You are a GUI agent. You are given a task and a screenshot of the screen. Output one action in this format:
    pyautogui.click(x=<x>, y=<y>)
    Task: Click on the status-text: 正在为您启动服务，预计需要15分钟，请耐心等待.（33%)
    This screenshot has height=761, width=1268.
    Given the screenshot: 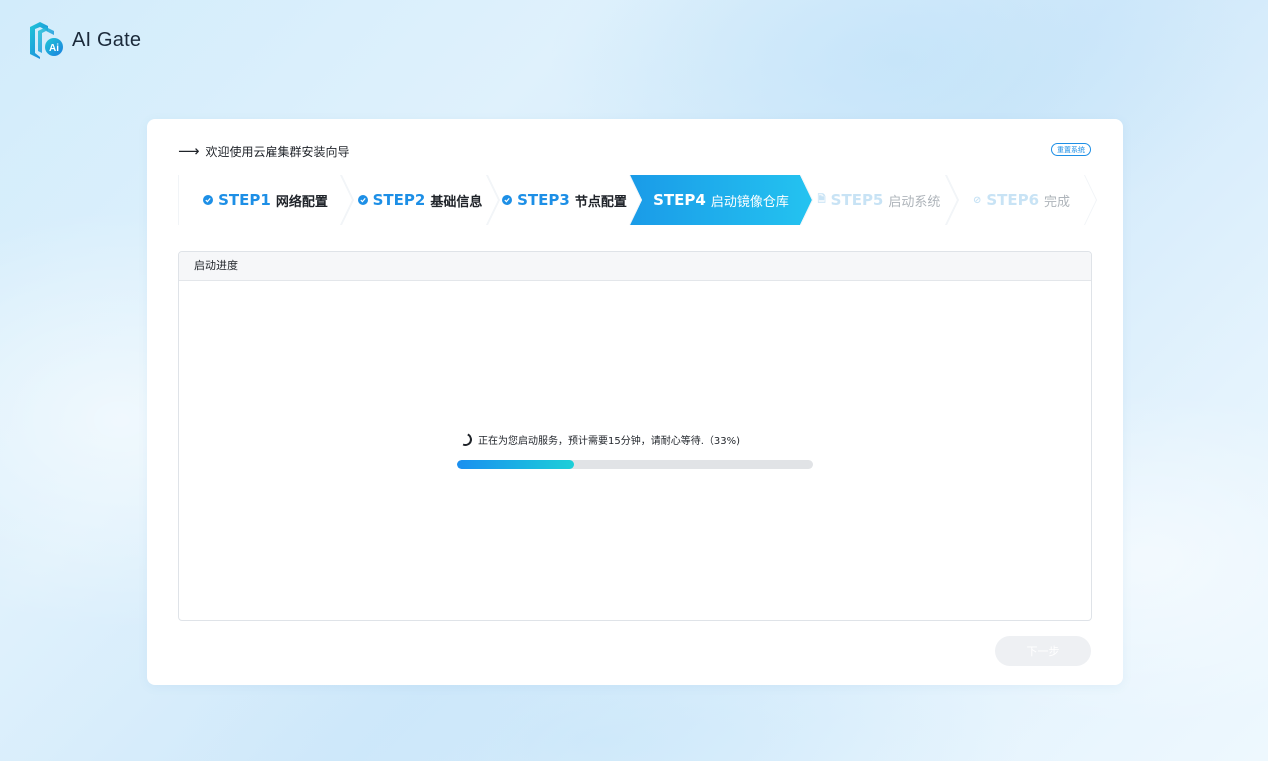 What is the action you would take?
    pyautogui.click(x=609, y=441)
    